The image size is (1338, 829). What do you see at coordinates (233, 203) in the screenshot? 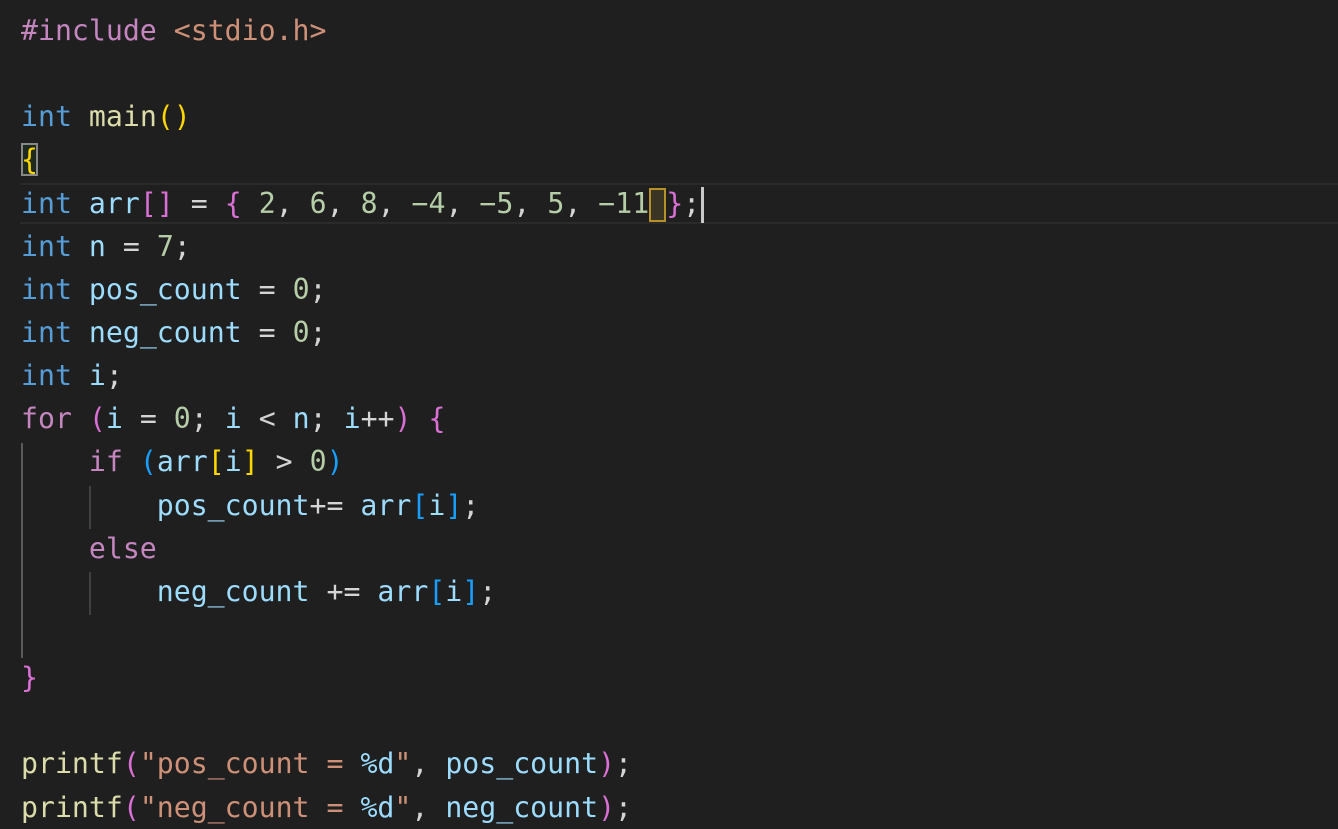
I see `brace: {` at bounding box center [233, 203].